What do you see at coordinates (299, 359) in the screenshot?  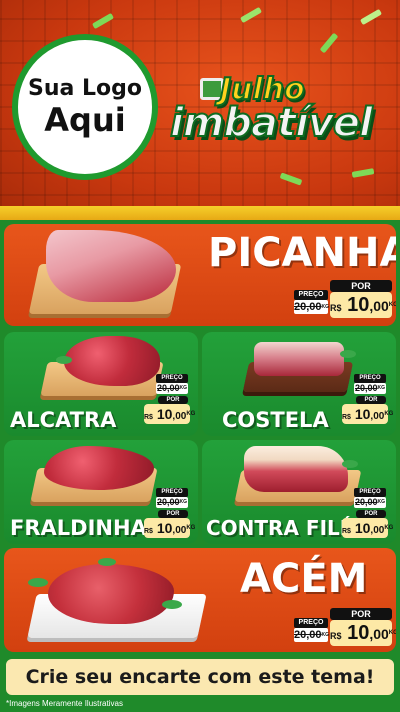 I see `meat-image-costela` at bounding box center [299, 359].